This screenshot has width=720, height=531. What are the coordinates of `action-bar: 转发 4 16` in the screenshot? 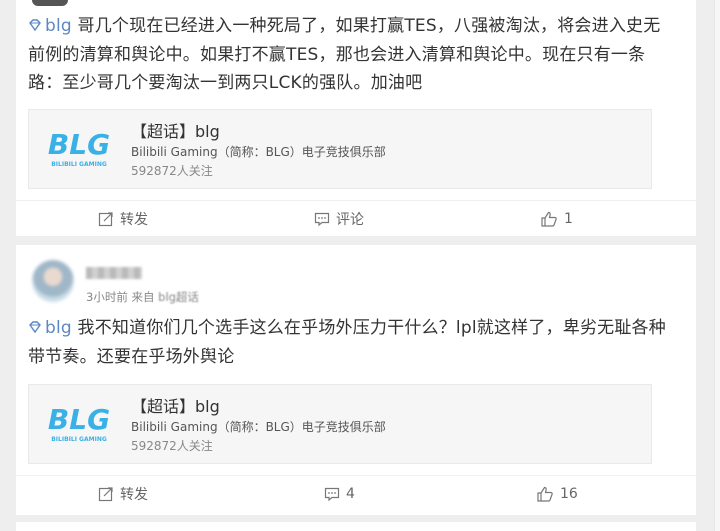 It's located at (356, 493).